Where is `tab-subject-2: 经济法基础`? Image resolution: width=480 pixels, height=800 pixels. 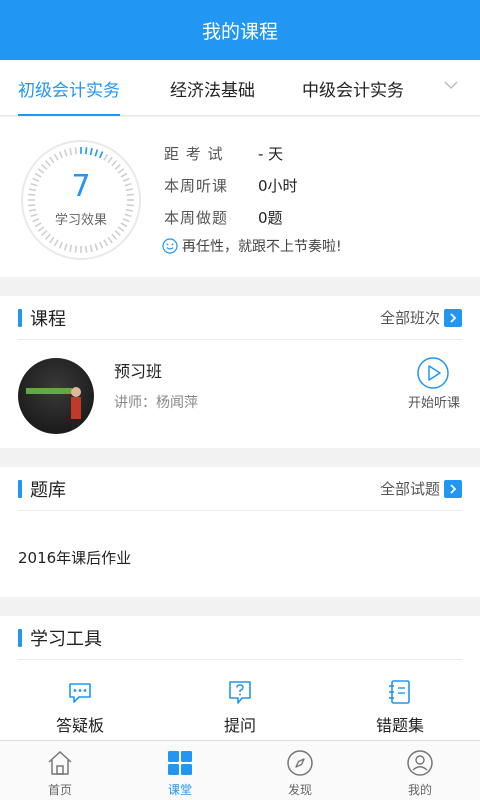 tab-subject-2: 经济法基础 is located at coordinates (212, 88).